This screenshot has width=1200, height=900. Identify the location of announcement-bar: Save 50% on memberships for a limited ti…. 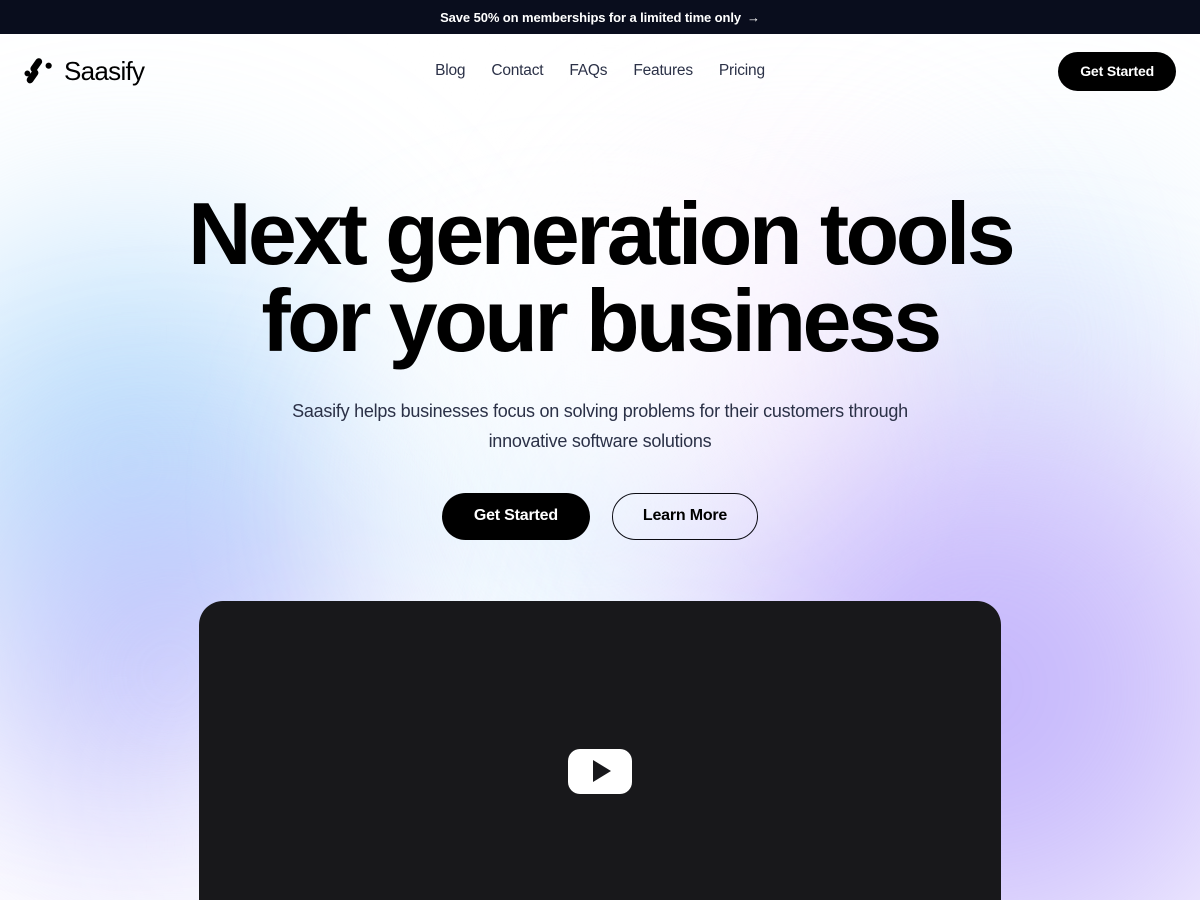
(600, 17).